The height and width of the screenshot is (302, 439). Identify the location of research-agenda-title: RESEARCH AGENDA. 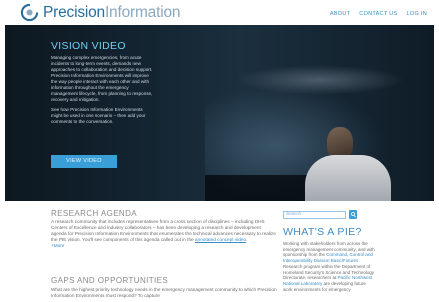
(94, 213).